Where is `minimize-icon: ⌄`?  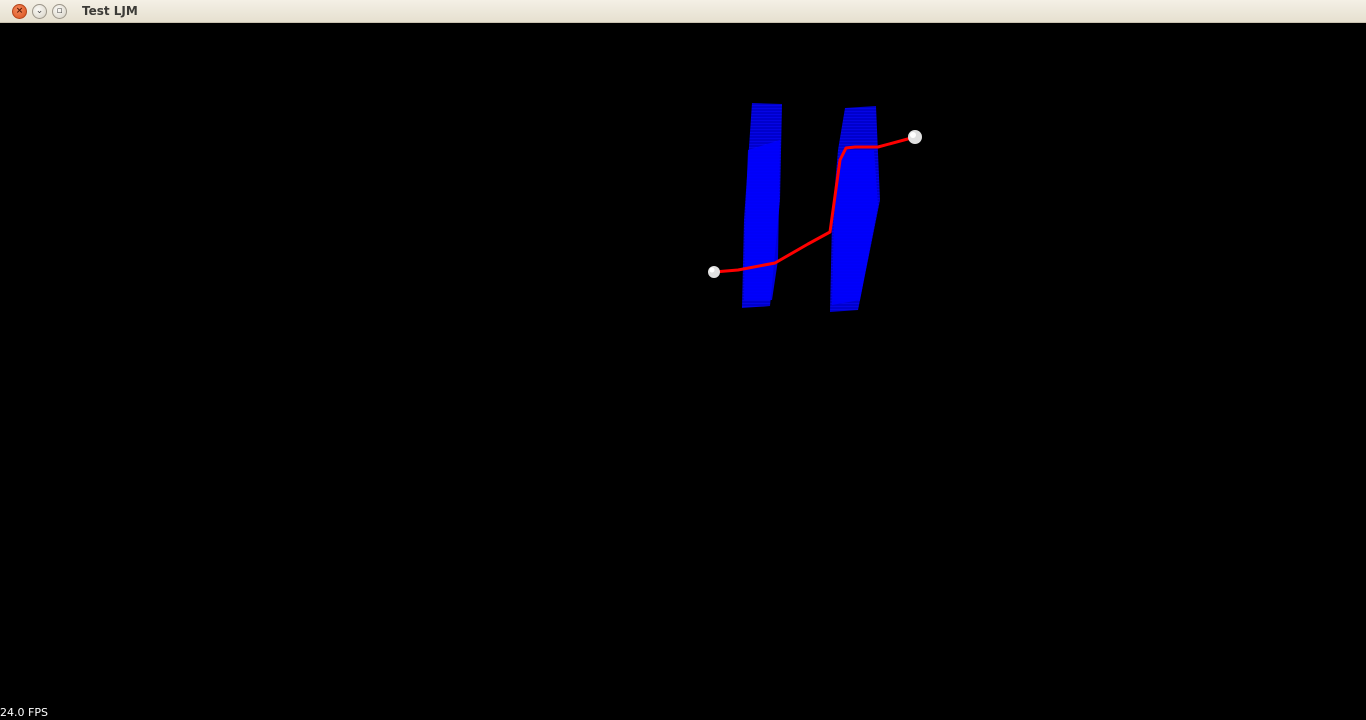
minimize-icon: ⌄ is located at coordinates (39, 11).